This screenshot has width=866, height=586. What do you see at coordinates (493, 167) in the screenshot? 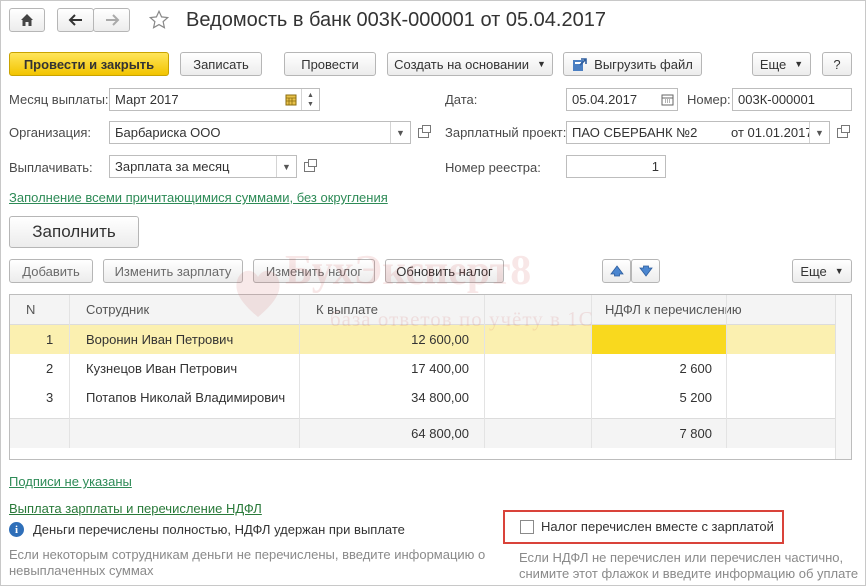
I see `registry-number-label: Номер реестра:` at bounding box center [493, 167].